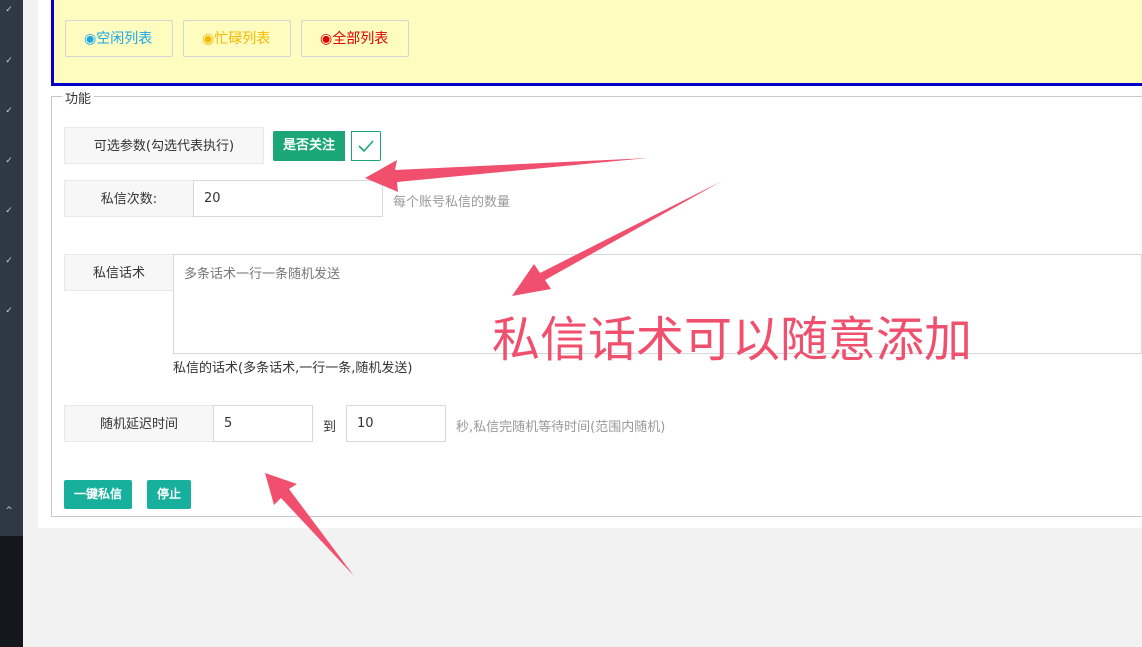  Describe the element at coordinates (263, 423) in the screenshot. I see `delay-from-input` at that location.